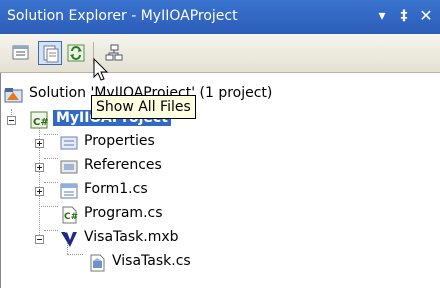 Image resolution: width=440 pixels, height=288 pixels. Describe the element at coordinates (220, 53) in the screenshot. I see `toolbar` at that location.